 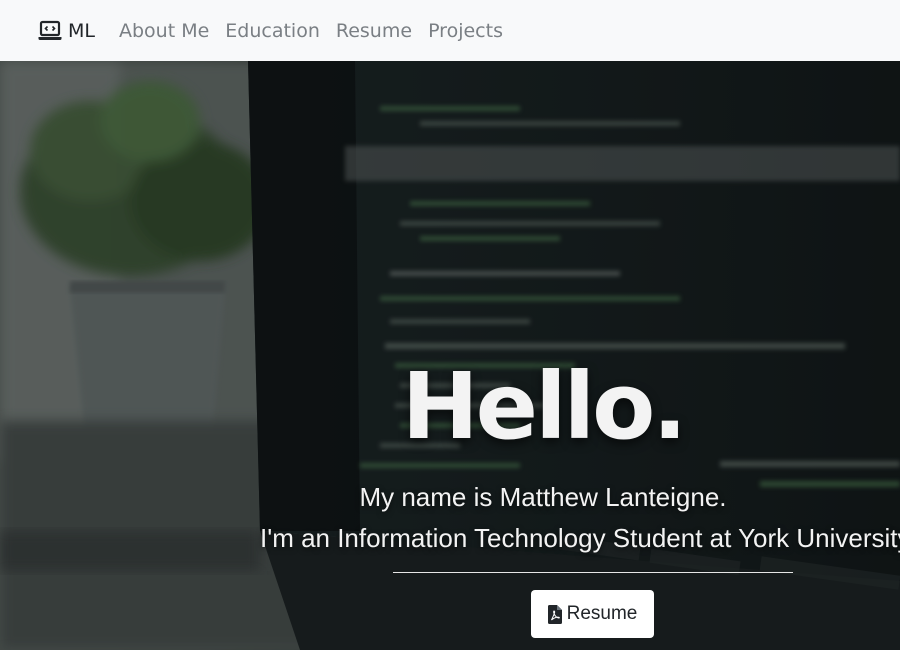 What do you see at coordinates (543, 497) in the screenshot?
I see `hero-name-line: My name is Matthew Lanteigne.` at bounding box center [543, 497].